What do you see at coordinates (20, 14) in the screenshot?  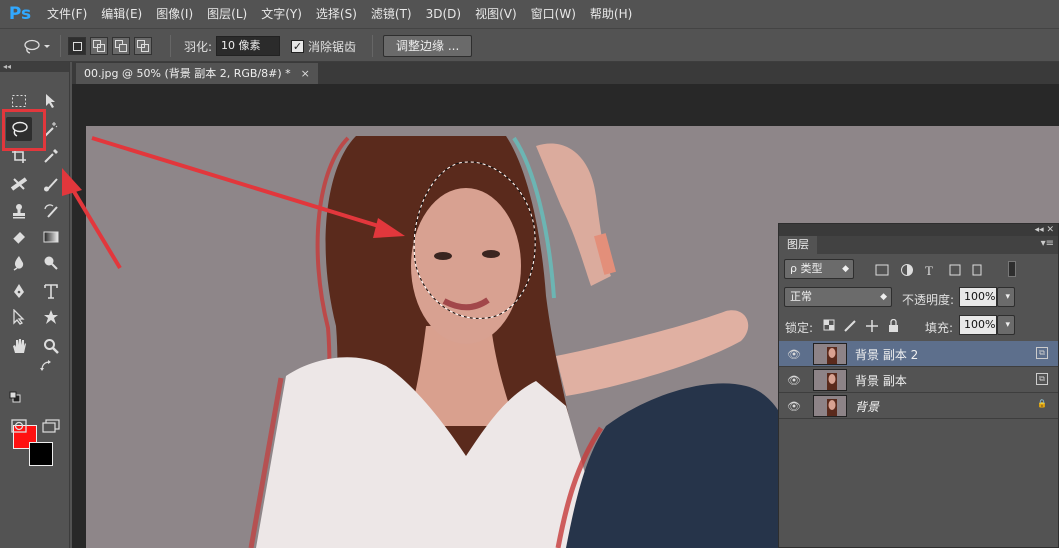 I see `photoshop-logo: Ps` at bounding box center [20, 14].